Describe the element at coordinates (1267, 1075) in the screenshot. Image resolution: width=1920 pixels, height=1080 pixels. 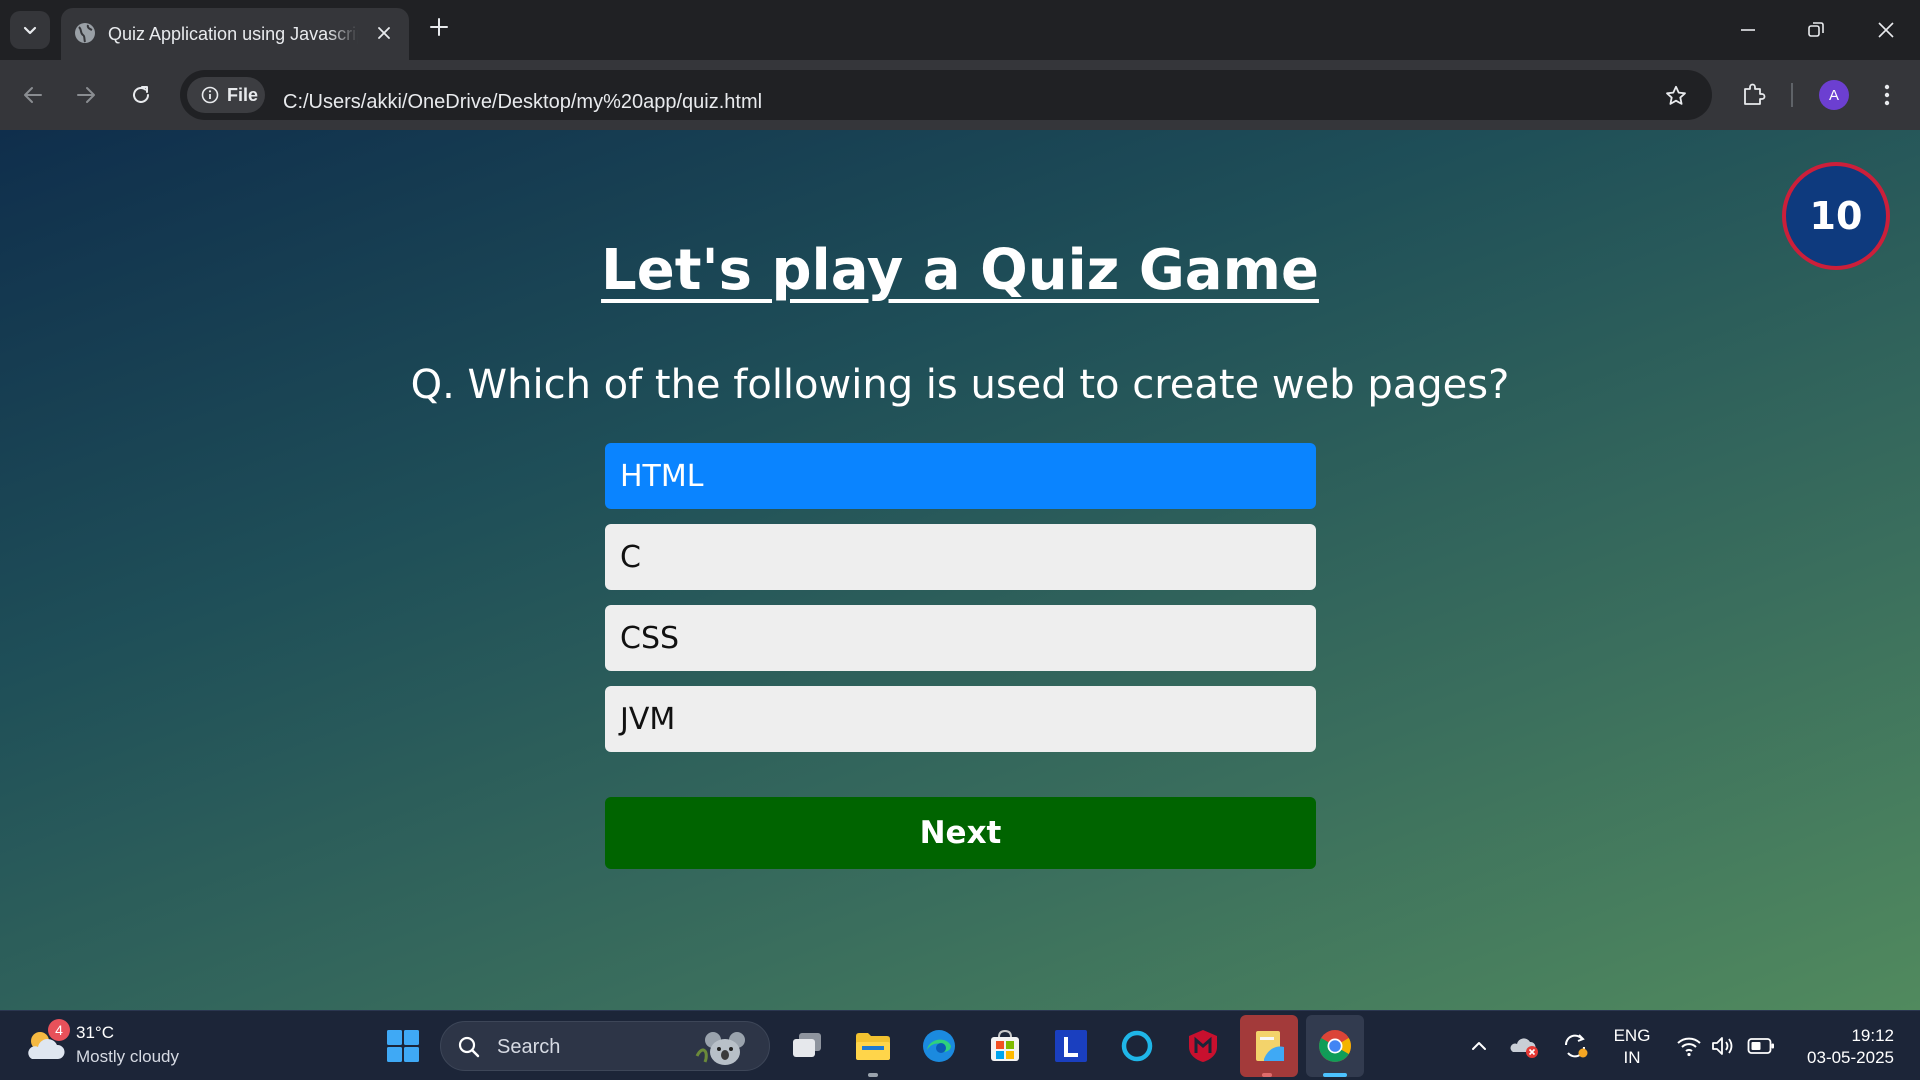
I see `notes-app-running-indicator` at that location.